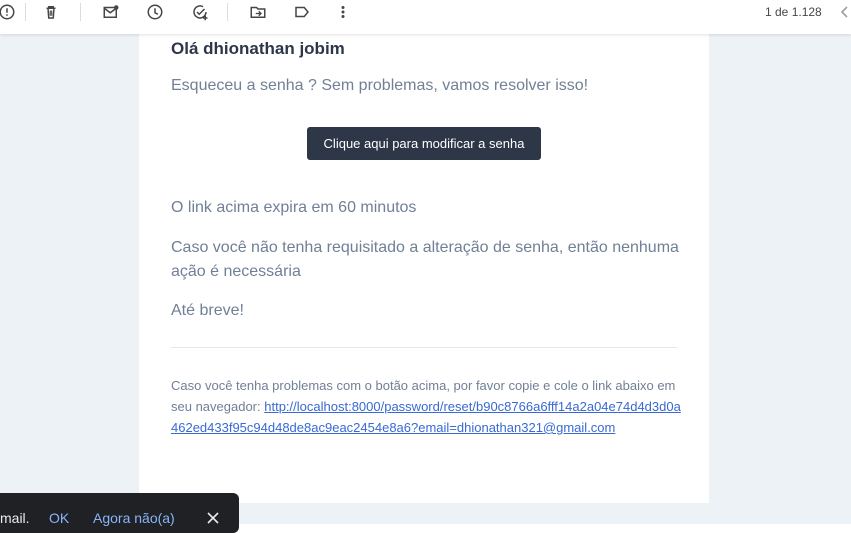  Describe the element at coordinates (793, 12) in the screenshot. I see `pagination-count: 1 de 1.128` at that location.